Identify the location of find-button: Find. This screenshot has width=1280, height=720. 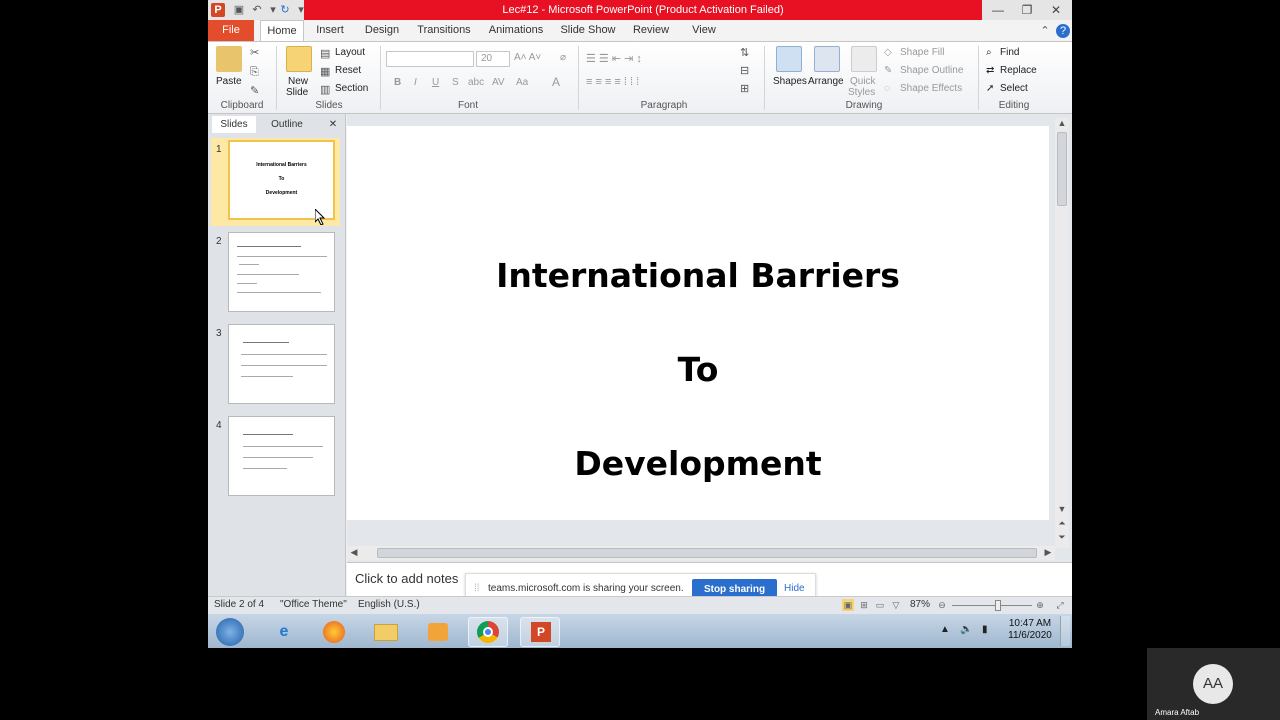
(1009, 52).